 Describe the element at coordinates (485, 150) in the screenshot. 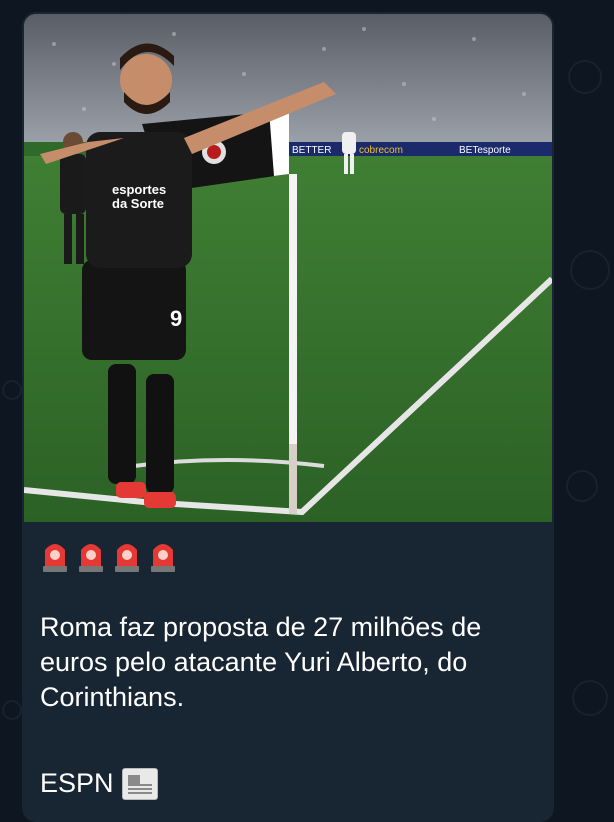

I see `board-text-3: BETesporte` at that location.